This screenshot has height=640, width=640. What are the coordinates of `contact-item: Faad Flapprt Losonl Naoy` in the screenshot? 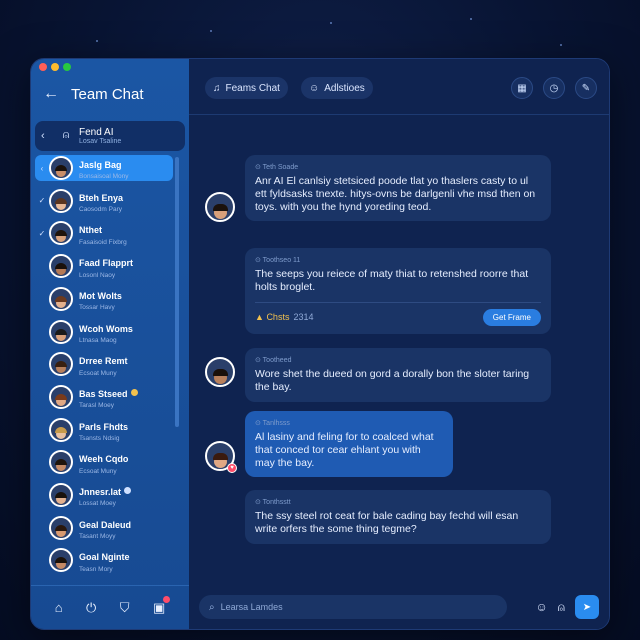 It's located at (104, 266).